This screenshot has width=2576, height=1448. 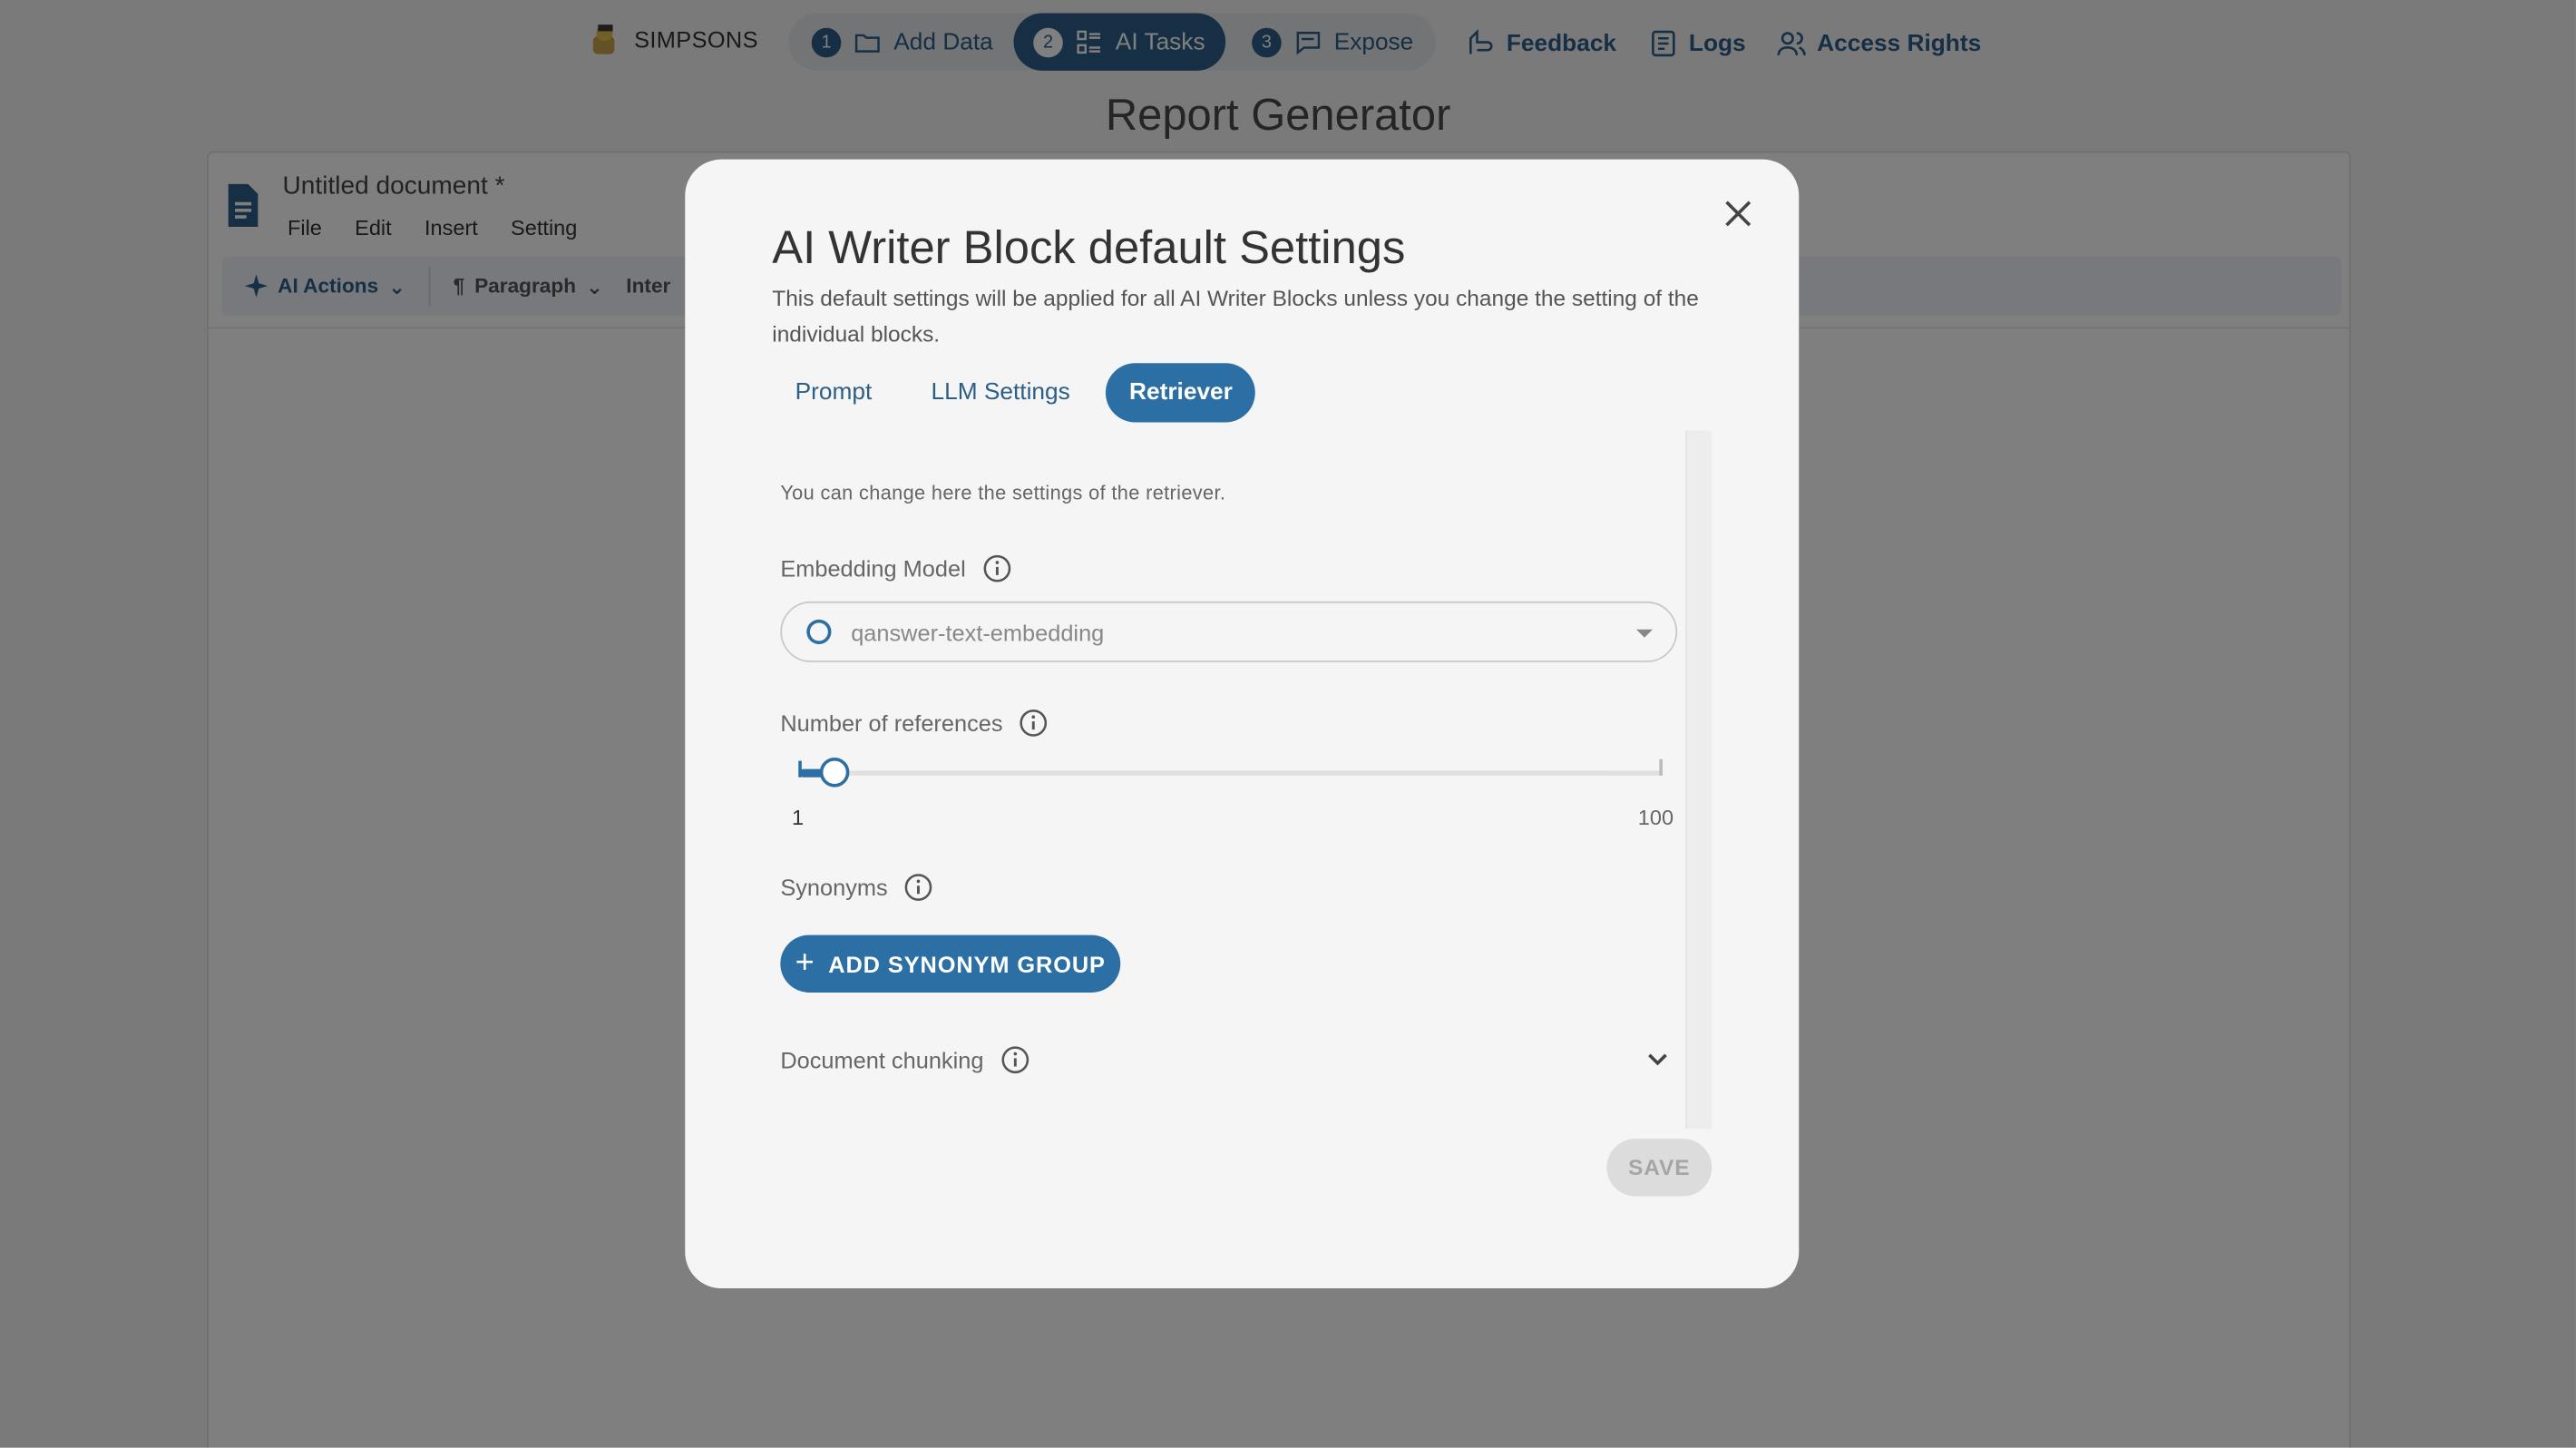 I want to click on tab-prompt: Prompt, so click(x=833, y=392).